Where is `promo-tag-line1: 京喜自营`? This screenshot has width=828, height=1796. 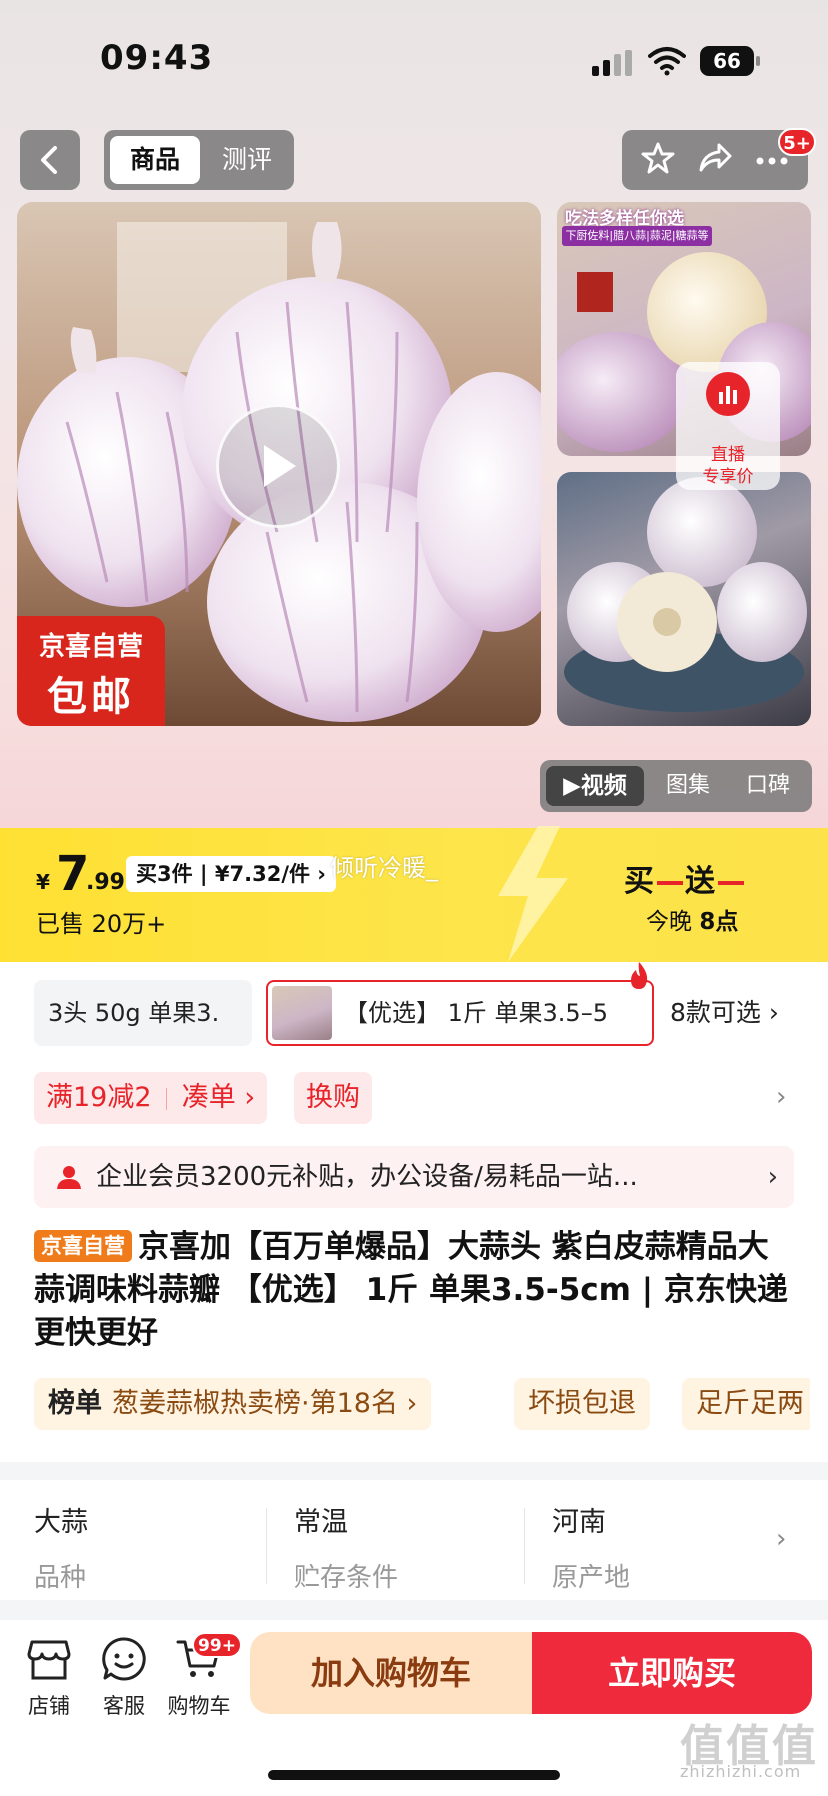
promo-tag-line1: 京喜自营 is located at coordinates (90, 647).